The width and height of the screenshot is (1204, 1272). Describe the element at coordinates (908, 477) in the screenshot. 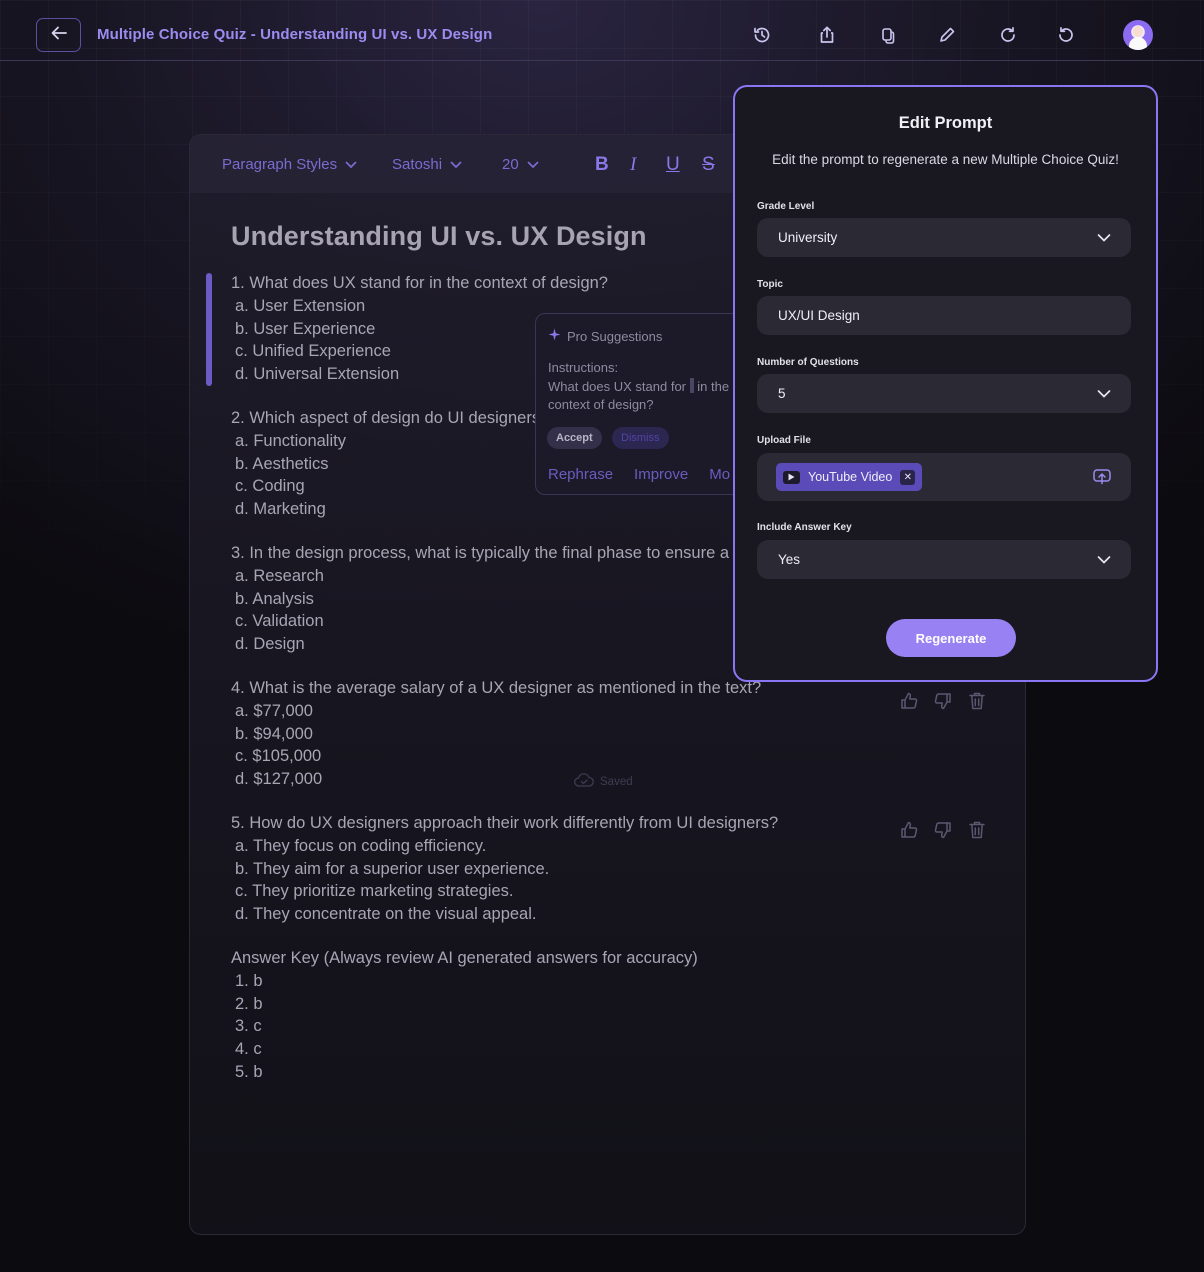

I see `remove-file-icon: ✕` at that location.